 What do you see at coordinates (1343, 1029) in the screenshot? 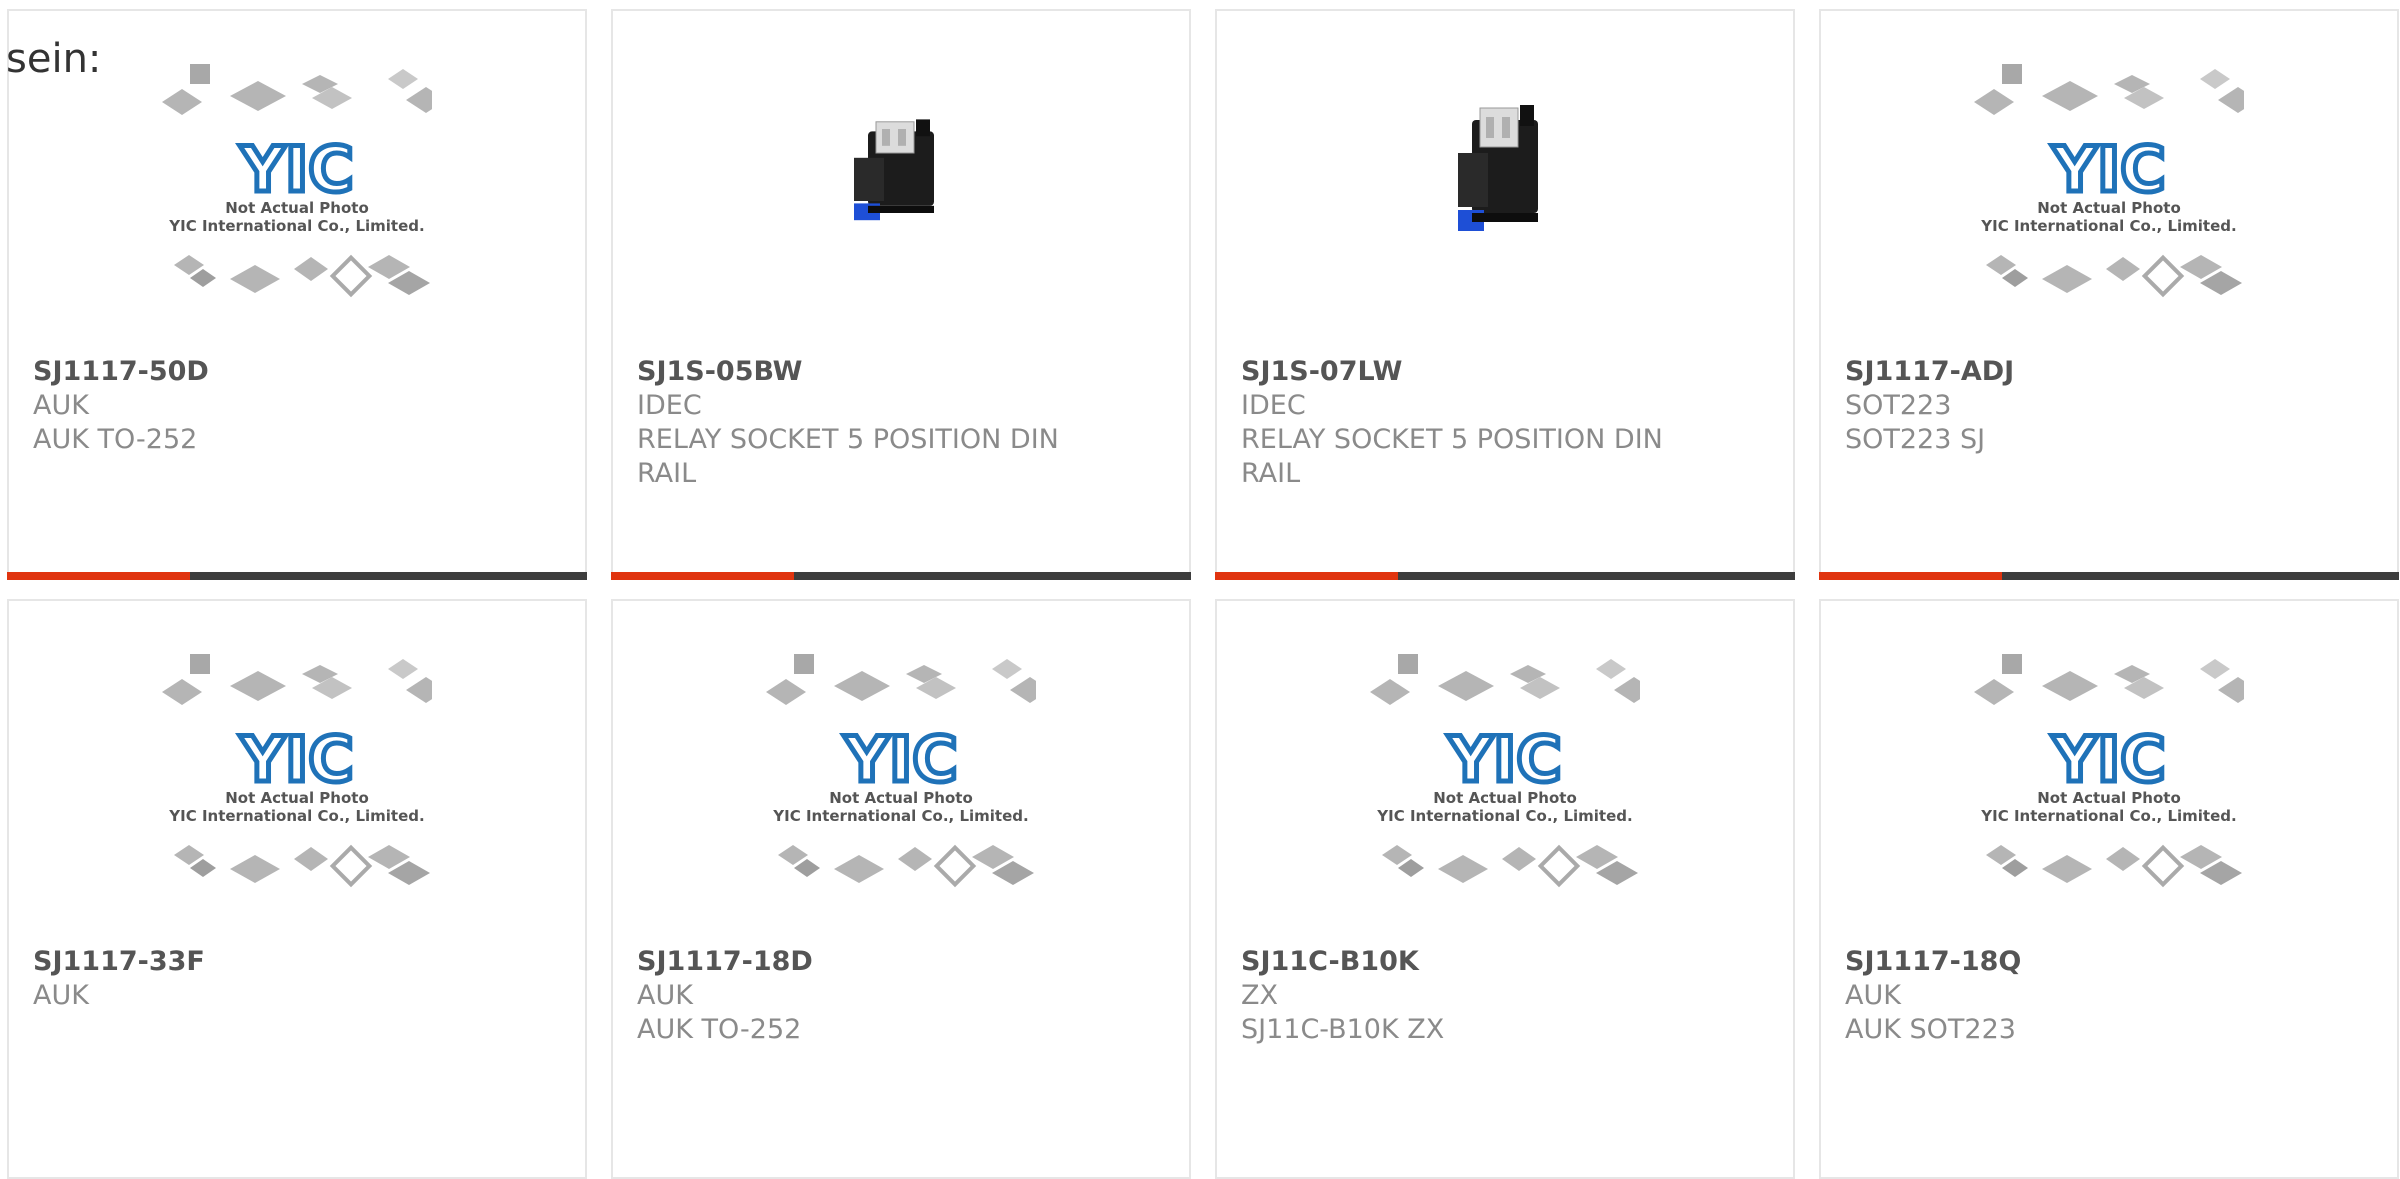
I see `description: SJ11C-B10K ZX` at bounding box center [1343, 1029].